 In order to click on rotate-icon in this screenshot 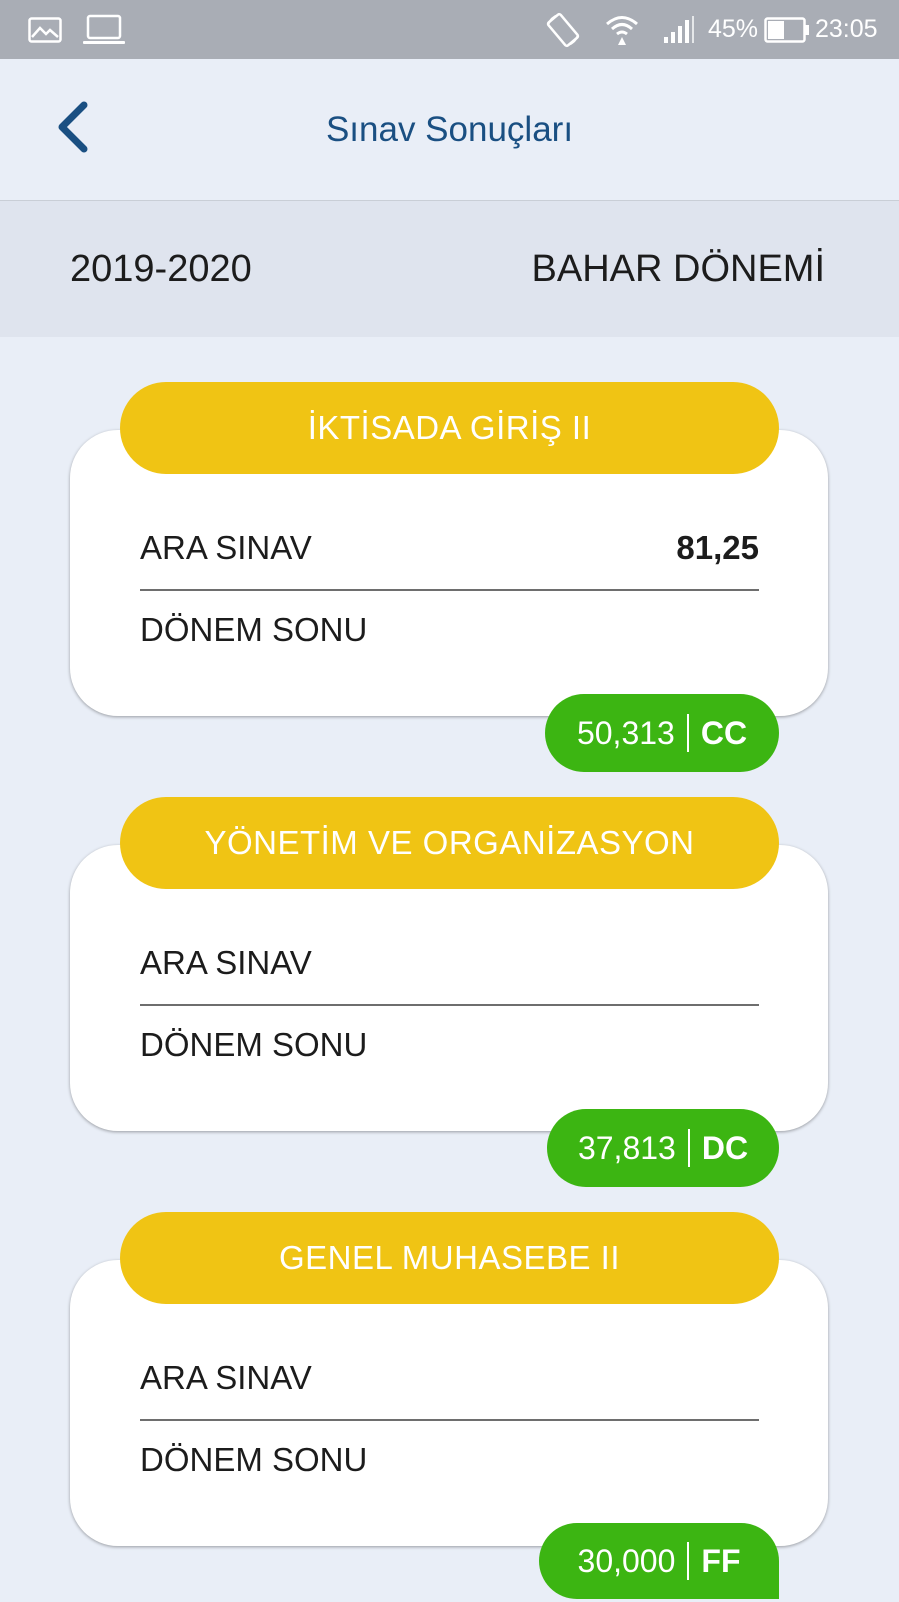, I will do `click(563, 29)`.